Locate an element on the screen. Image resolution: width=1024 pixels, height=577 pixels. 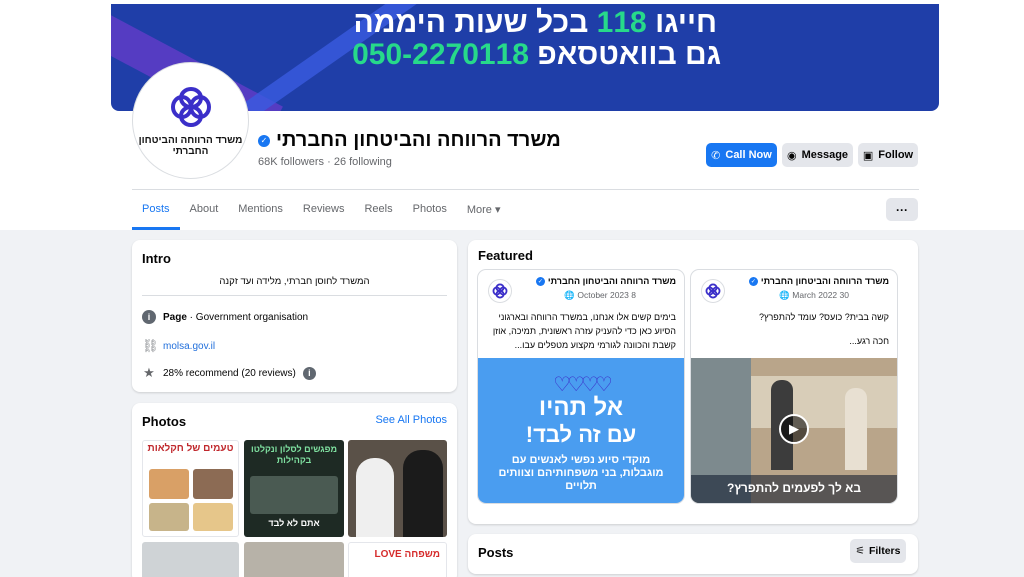
photo-thumbnail: טעמים של חקלאות is located at coordinates (190, 488).